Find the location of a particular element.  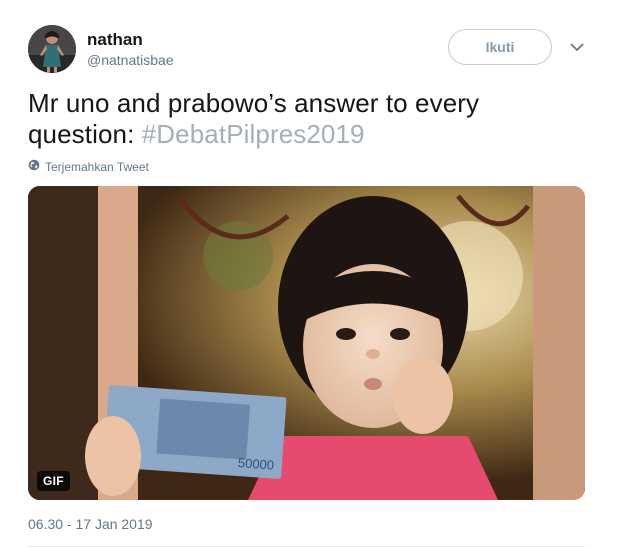

banknote-value: 50000 is located at coordinates (255, 463).